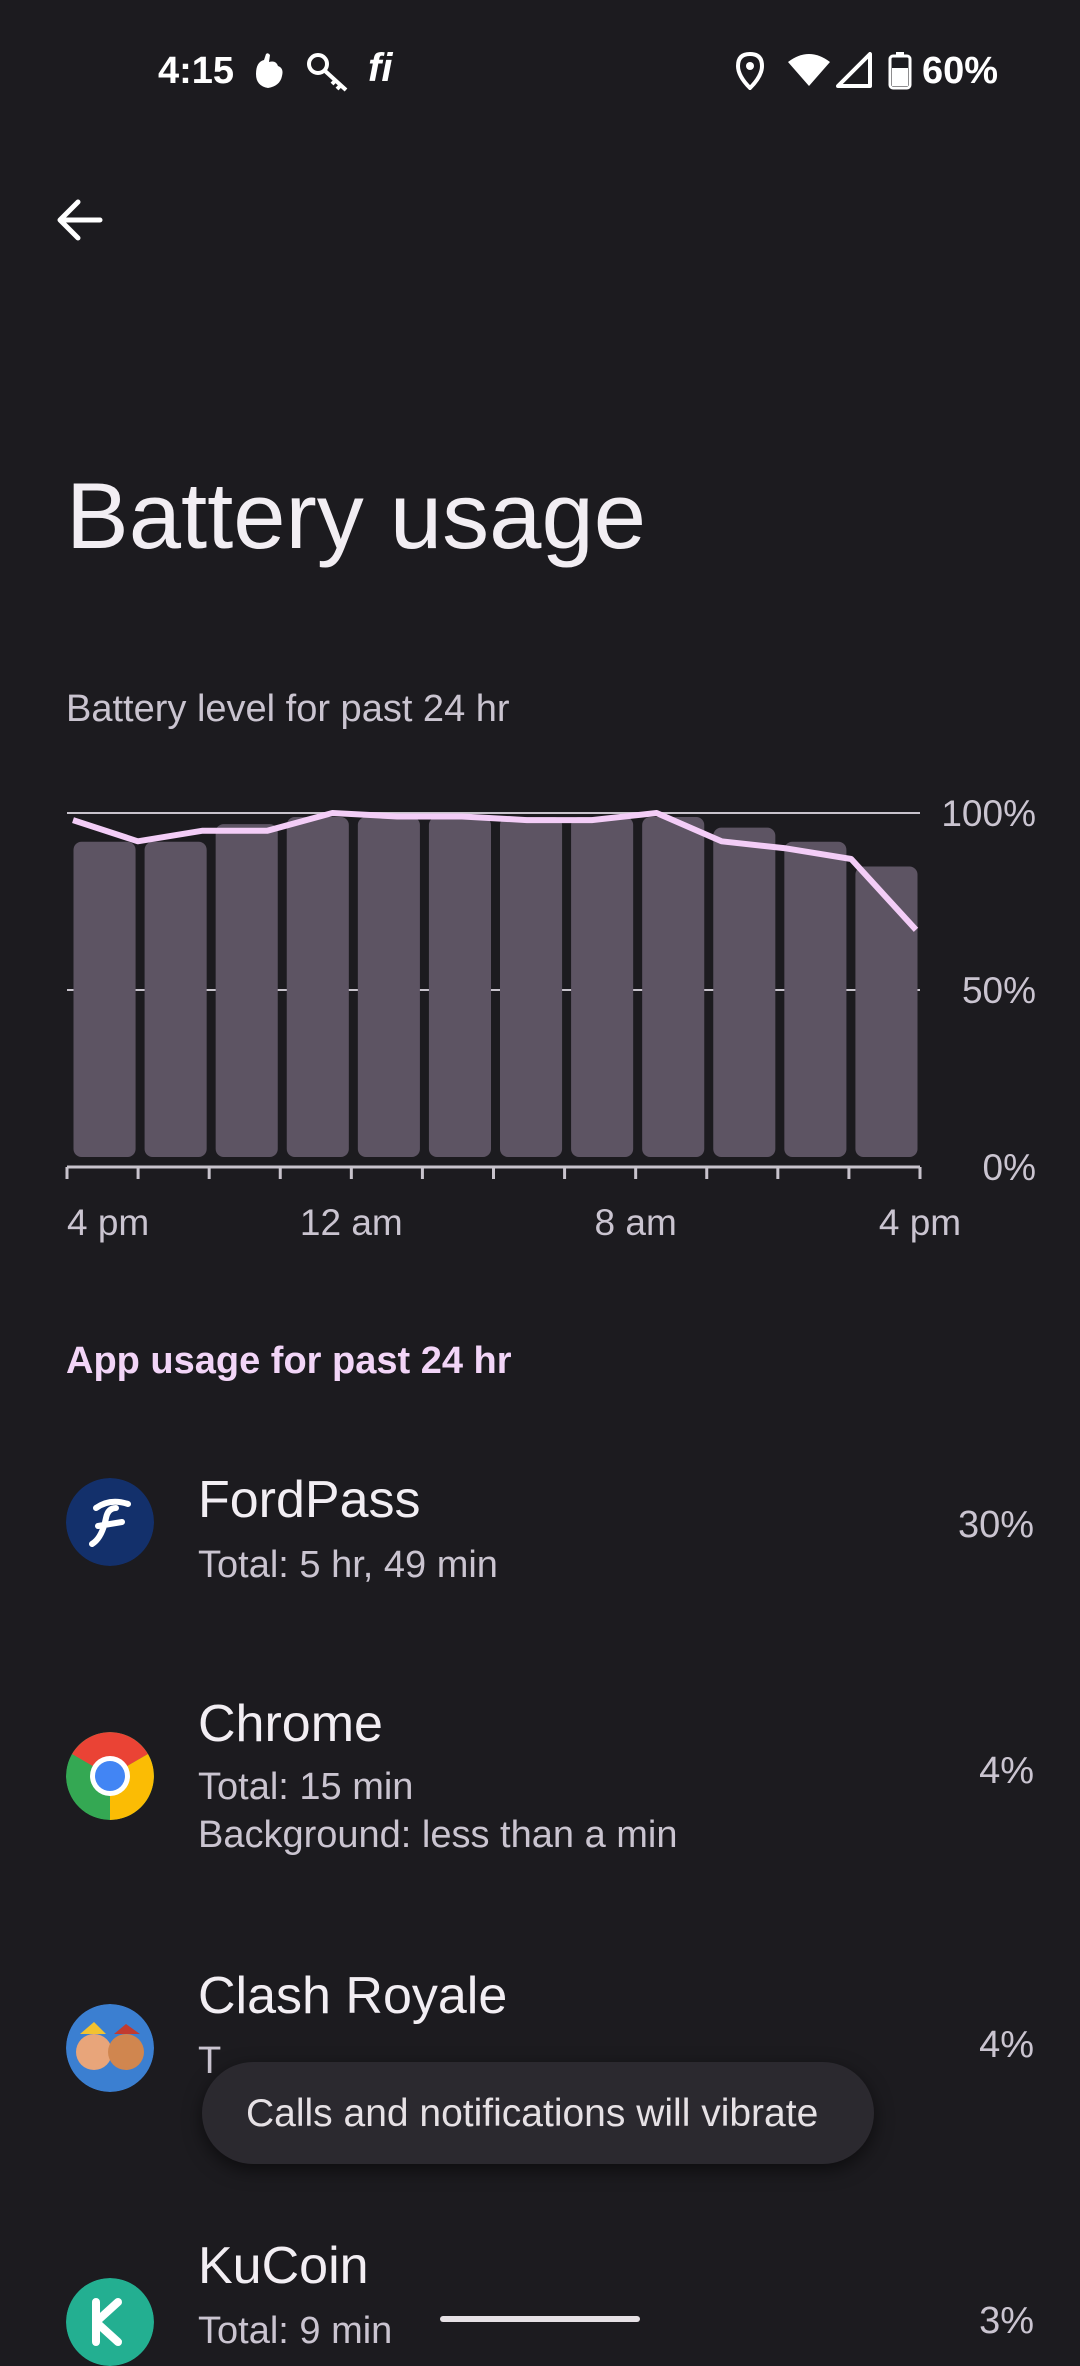 This screenshot has height=2366, width=1080. Describe the element at coordinates (540, 75) in the screenshot. I see `status-bar: 4:15 fi 60%` at that location.